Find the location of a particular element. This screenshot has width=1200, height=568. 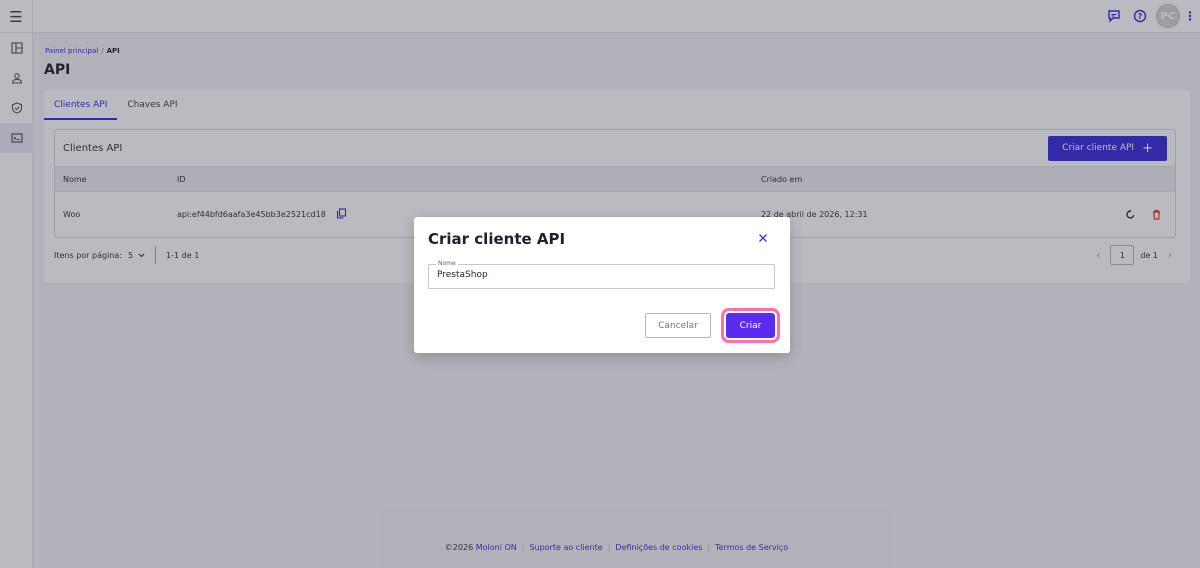

create-button: Criar is located at coordinates (750, 325).